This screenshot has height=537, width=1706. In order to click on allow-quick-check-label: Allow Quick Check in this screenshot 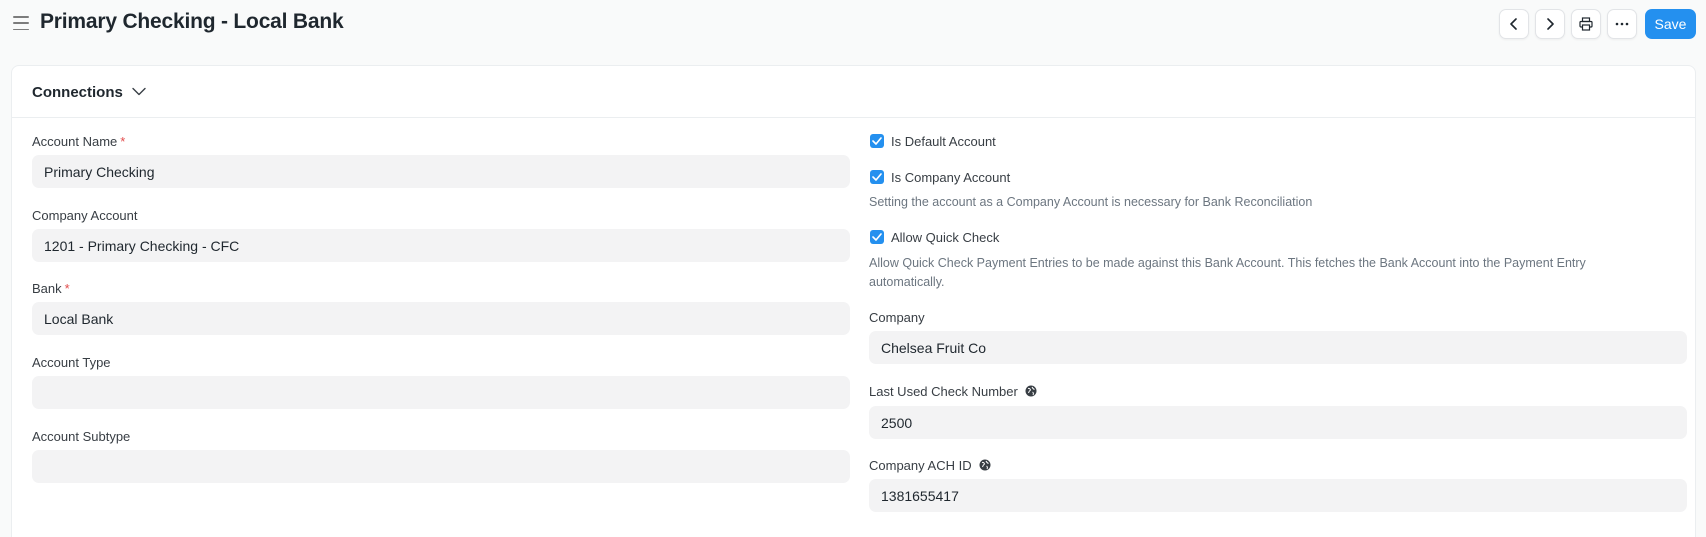, I will do `click(945, 237)`.